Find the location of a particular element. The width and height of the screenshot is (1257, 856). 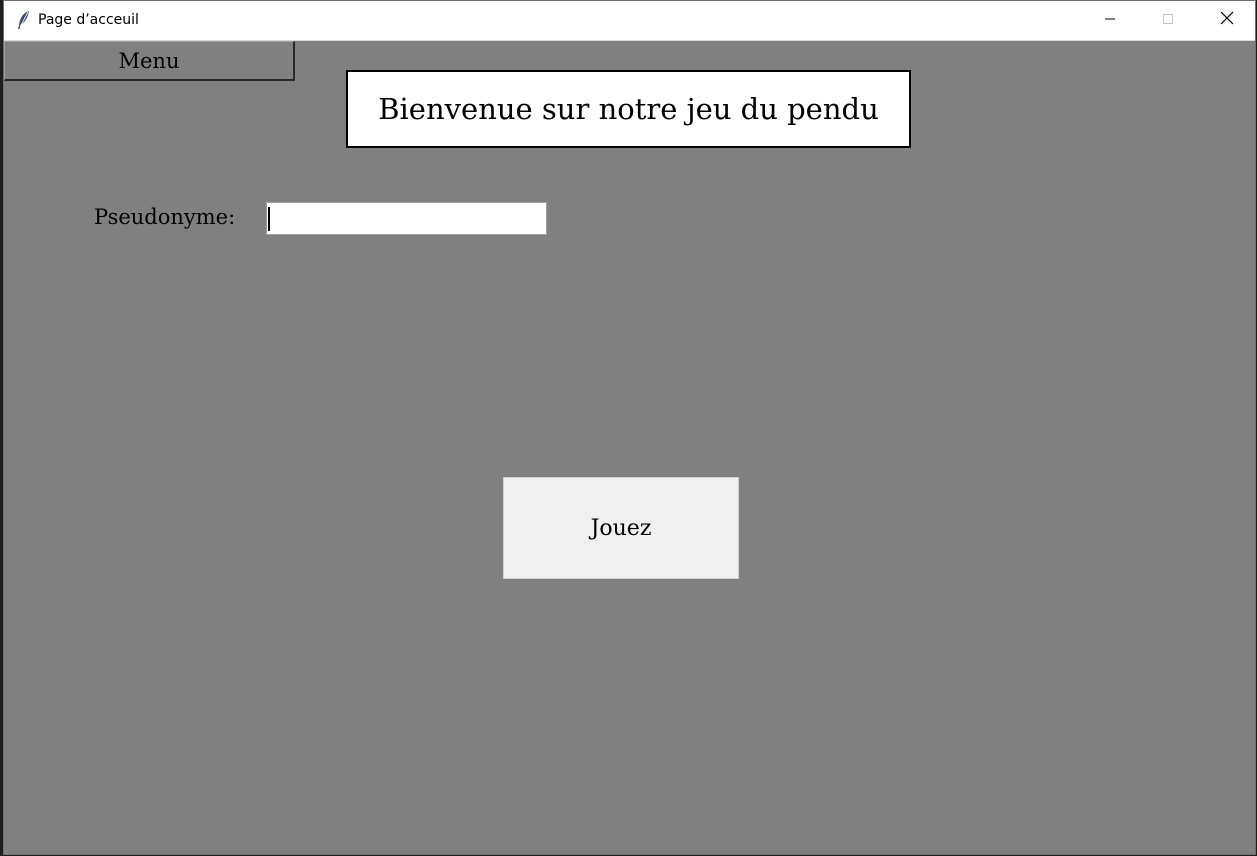

pseudonym-label: Pseudonyme: is located at coordinates (165, 217).